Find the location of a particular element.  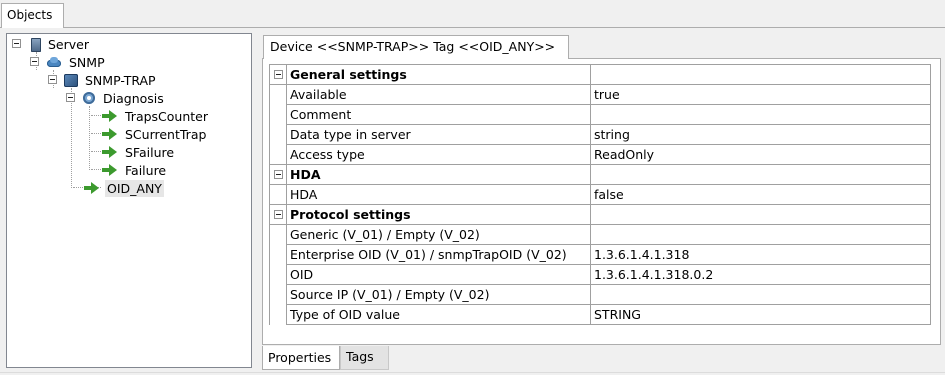

collapse-snmp-trap-toggle is located at coordinates (52, 79).